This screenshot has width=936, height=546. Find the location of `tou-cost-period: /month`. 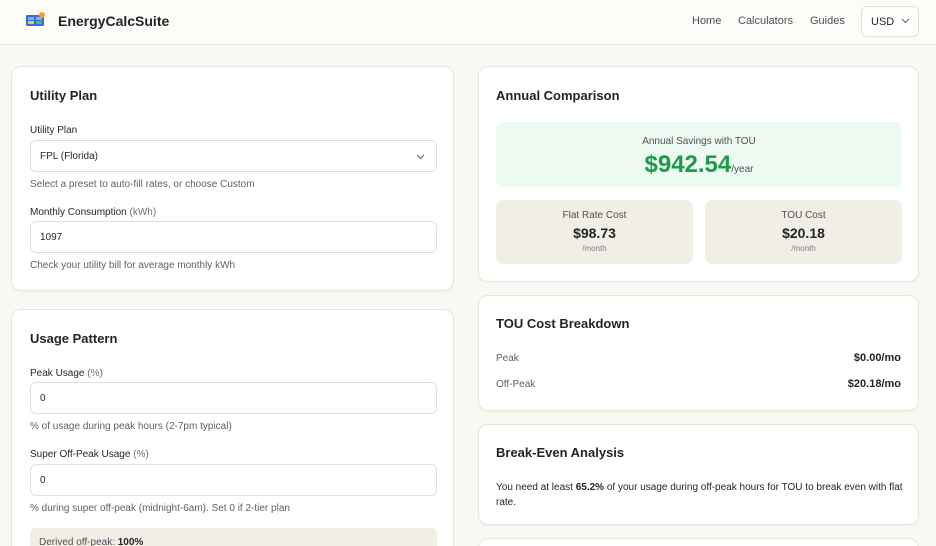

tou-cost-period: /month is located at coordinates (803, 248).